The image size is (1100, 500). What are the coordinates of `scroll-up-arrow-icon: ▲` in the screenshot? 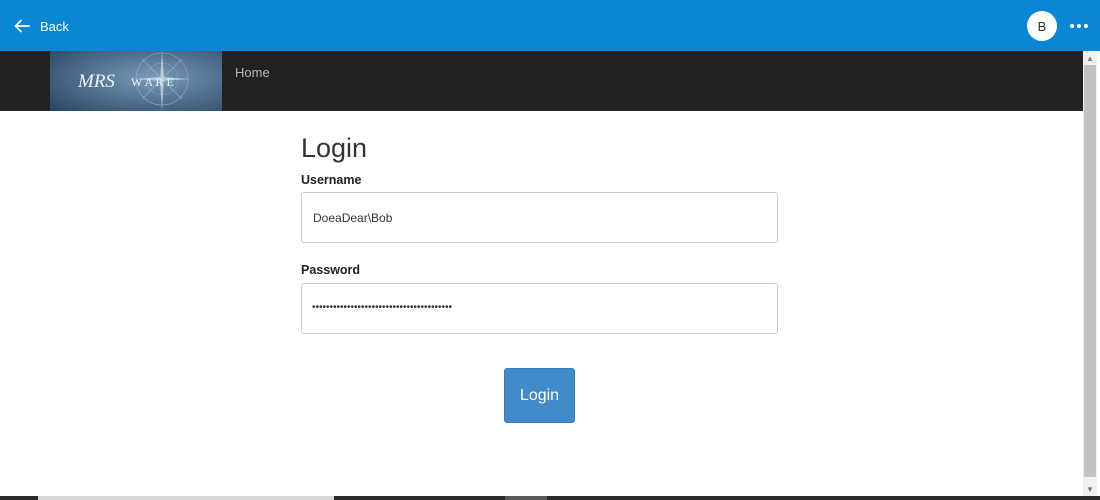 It's located at (1090, 58).